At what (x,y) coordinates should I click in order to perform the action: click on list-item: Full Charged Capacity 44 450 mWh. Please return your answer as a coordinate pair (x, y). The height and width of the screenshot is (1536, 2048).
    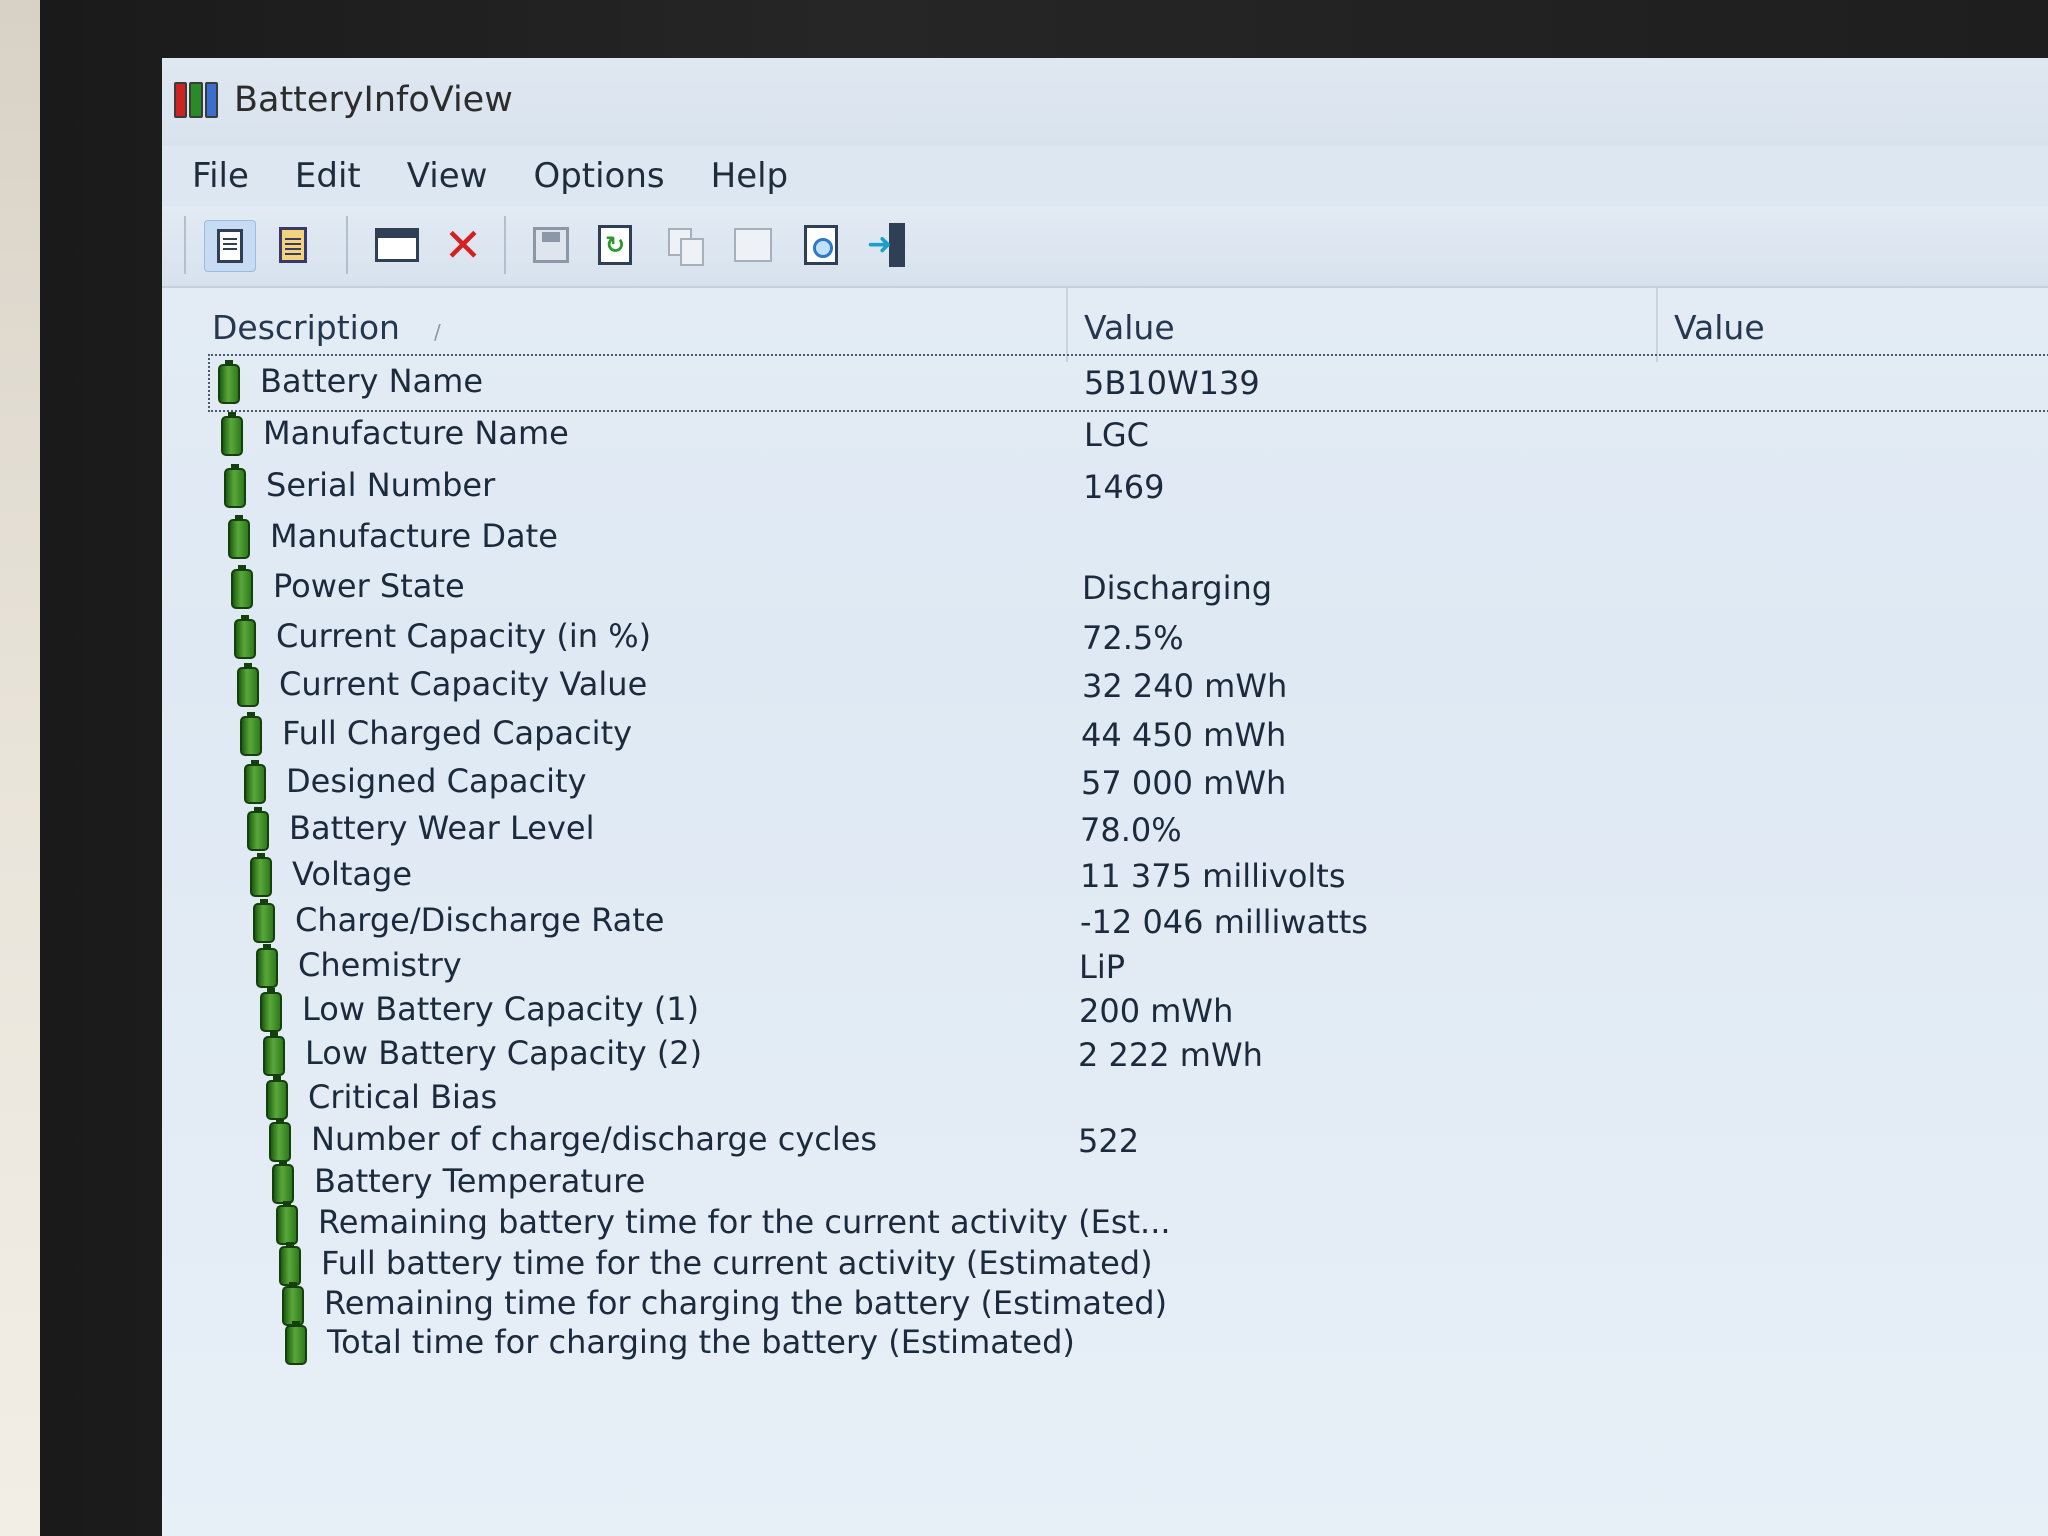
    Looking at the image, I should click on (1105, 734).